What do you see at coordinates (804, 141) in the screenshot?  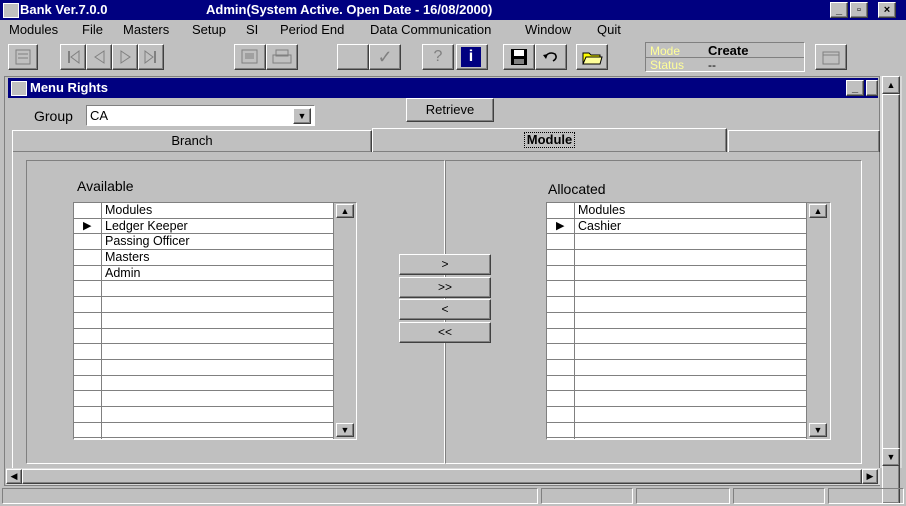 I see `tab-extra` at bounding box center [804, 141].